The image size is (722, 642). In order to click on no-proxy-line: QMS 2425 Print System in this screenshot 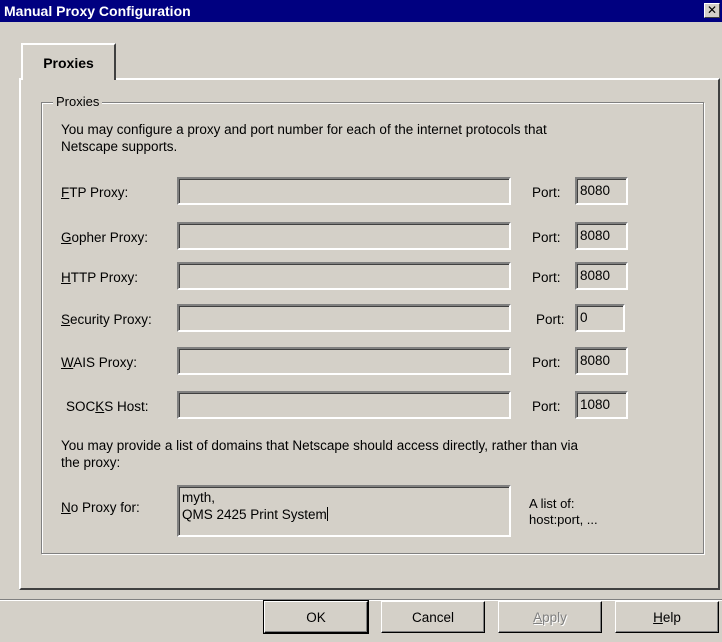, I will do `click(255, 514)`.